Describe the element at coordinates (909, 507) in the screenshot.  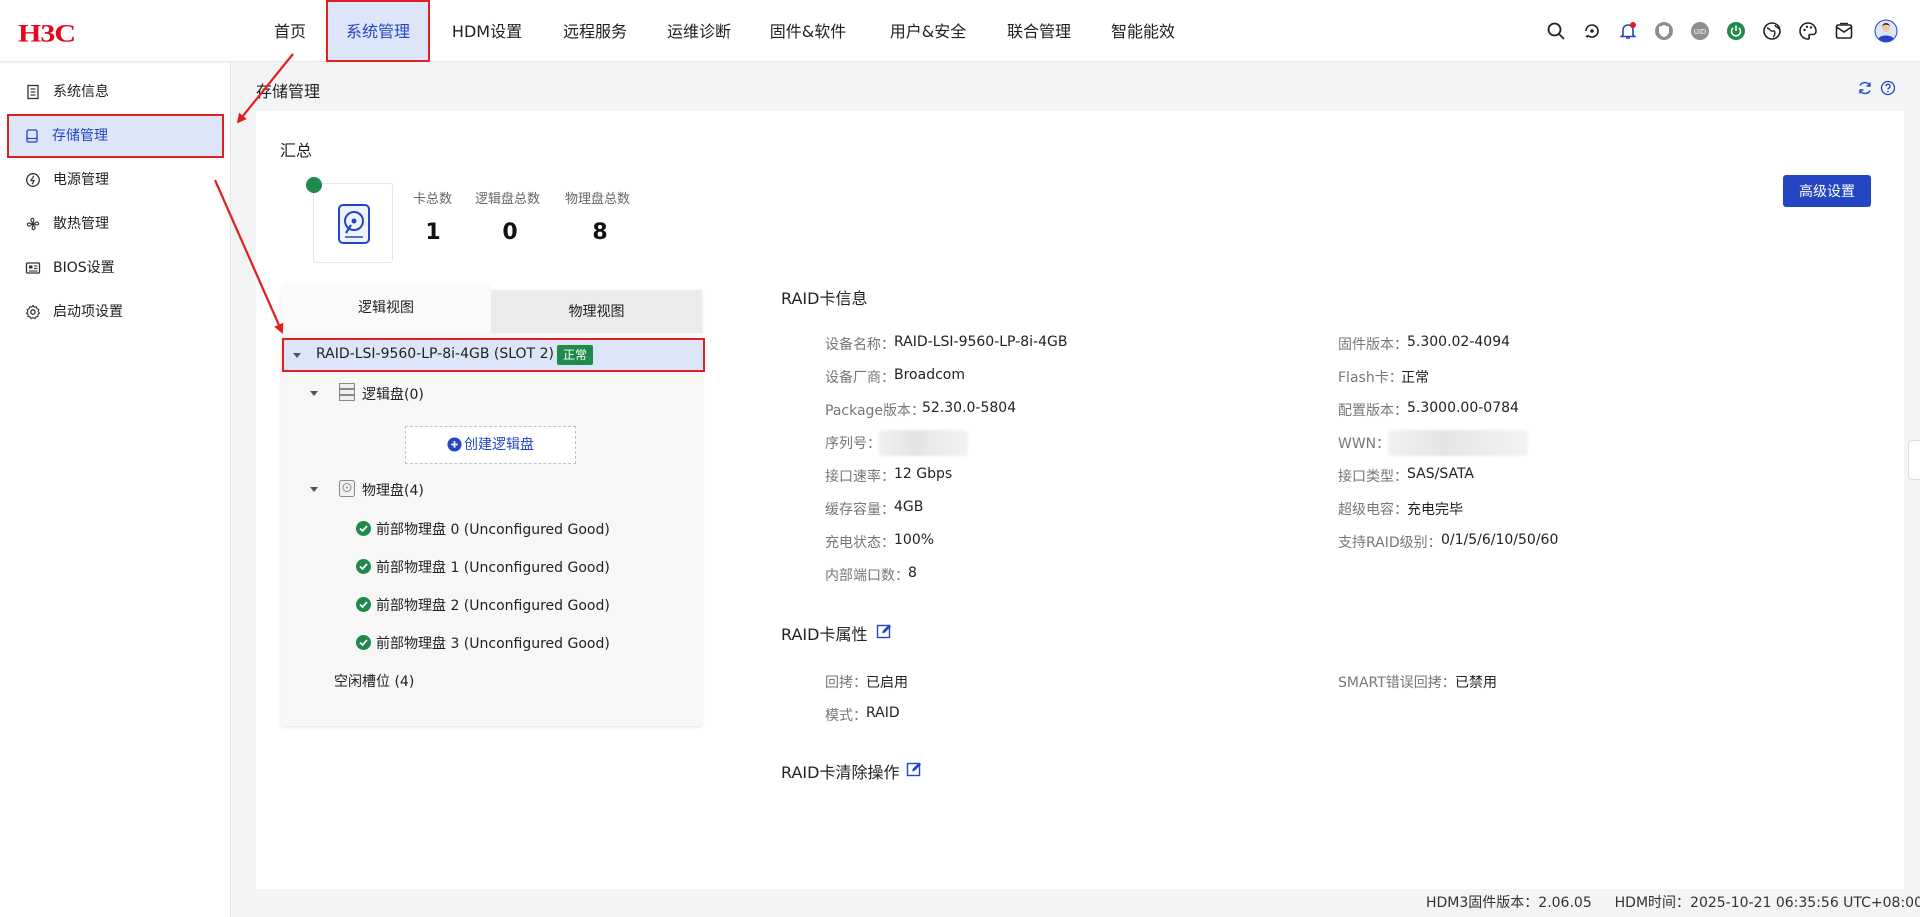
I see `cache-capacity-value: 4GB` at that location.